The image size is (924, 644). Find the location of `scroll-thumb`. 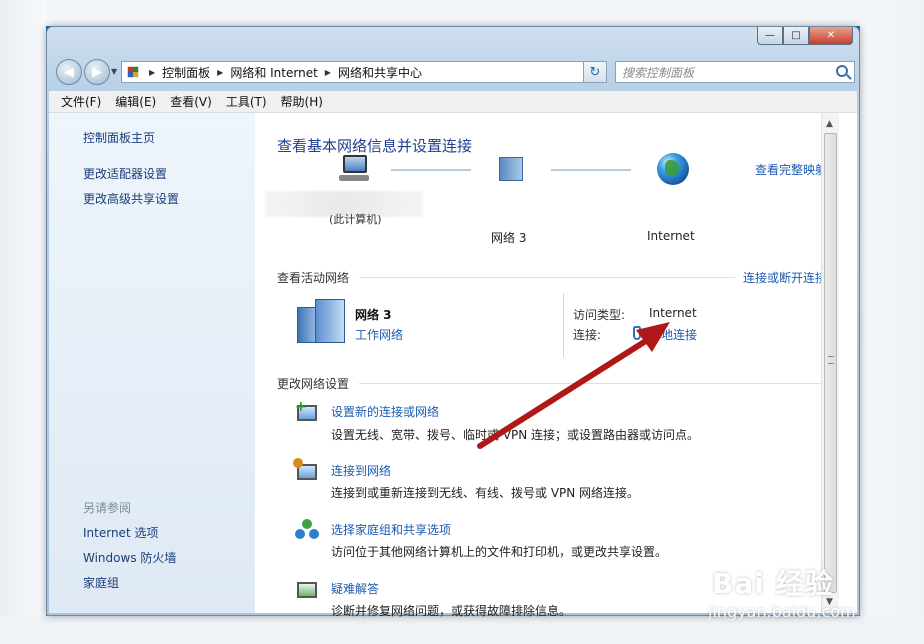

scroll-thumb is located at coordinates (830, 363).